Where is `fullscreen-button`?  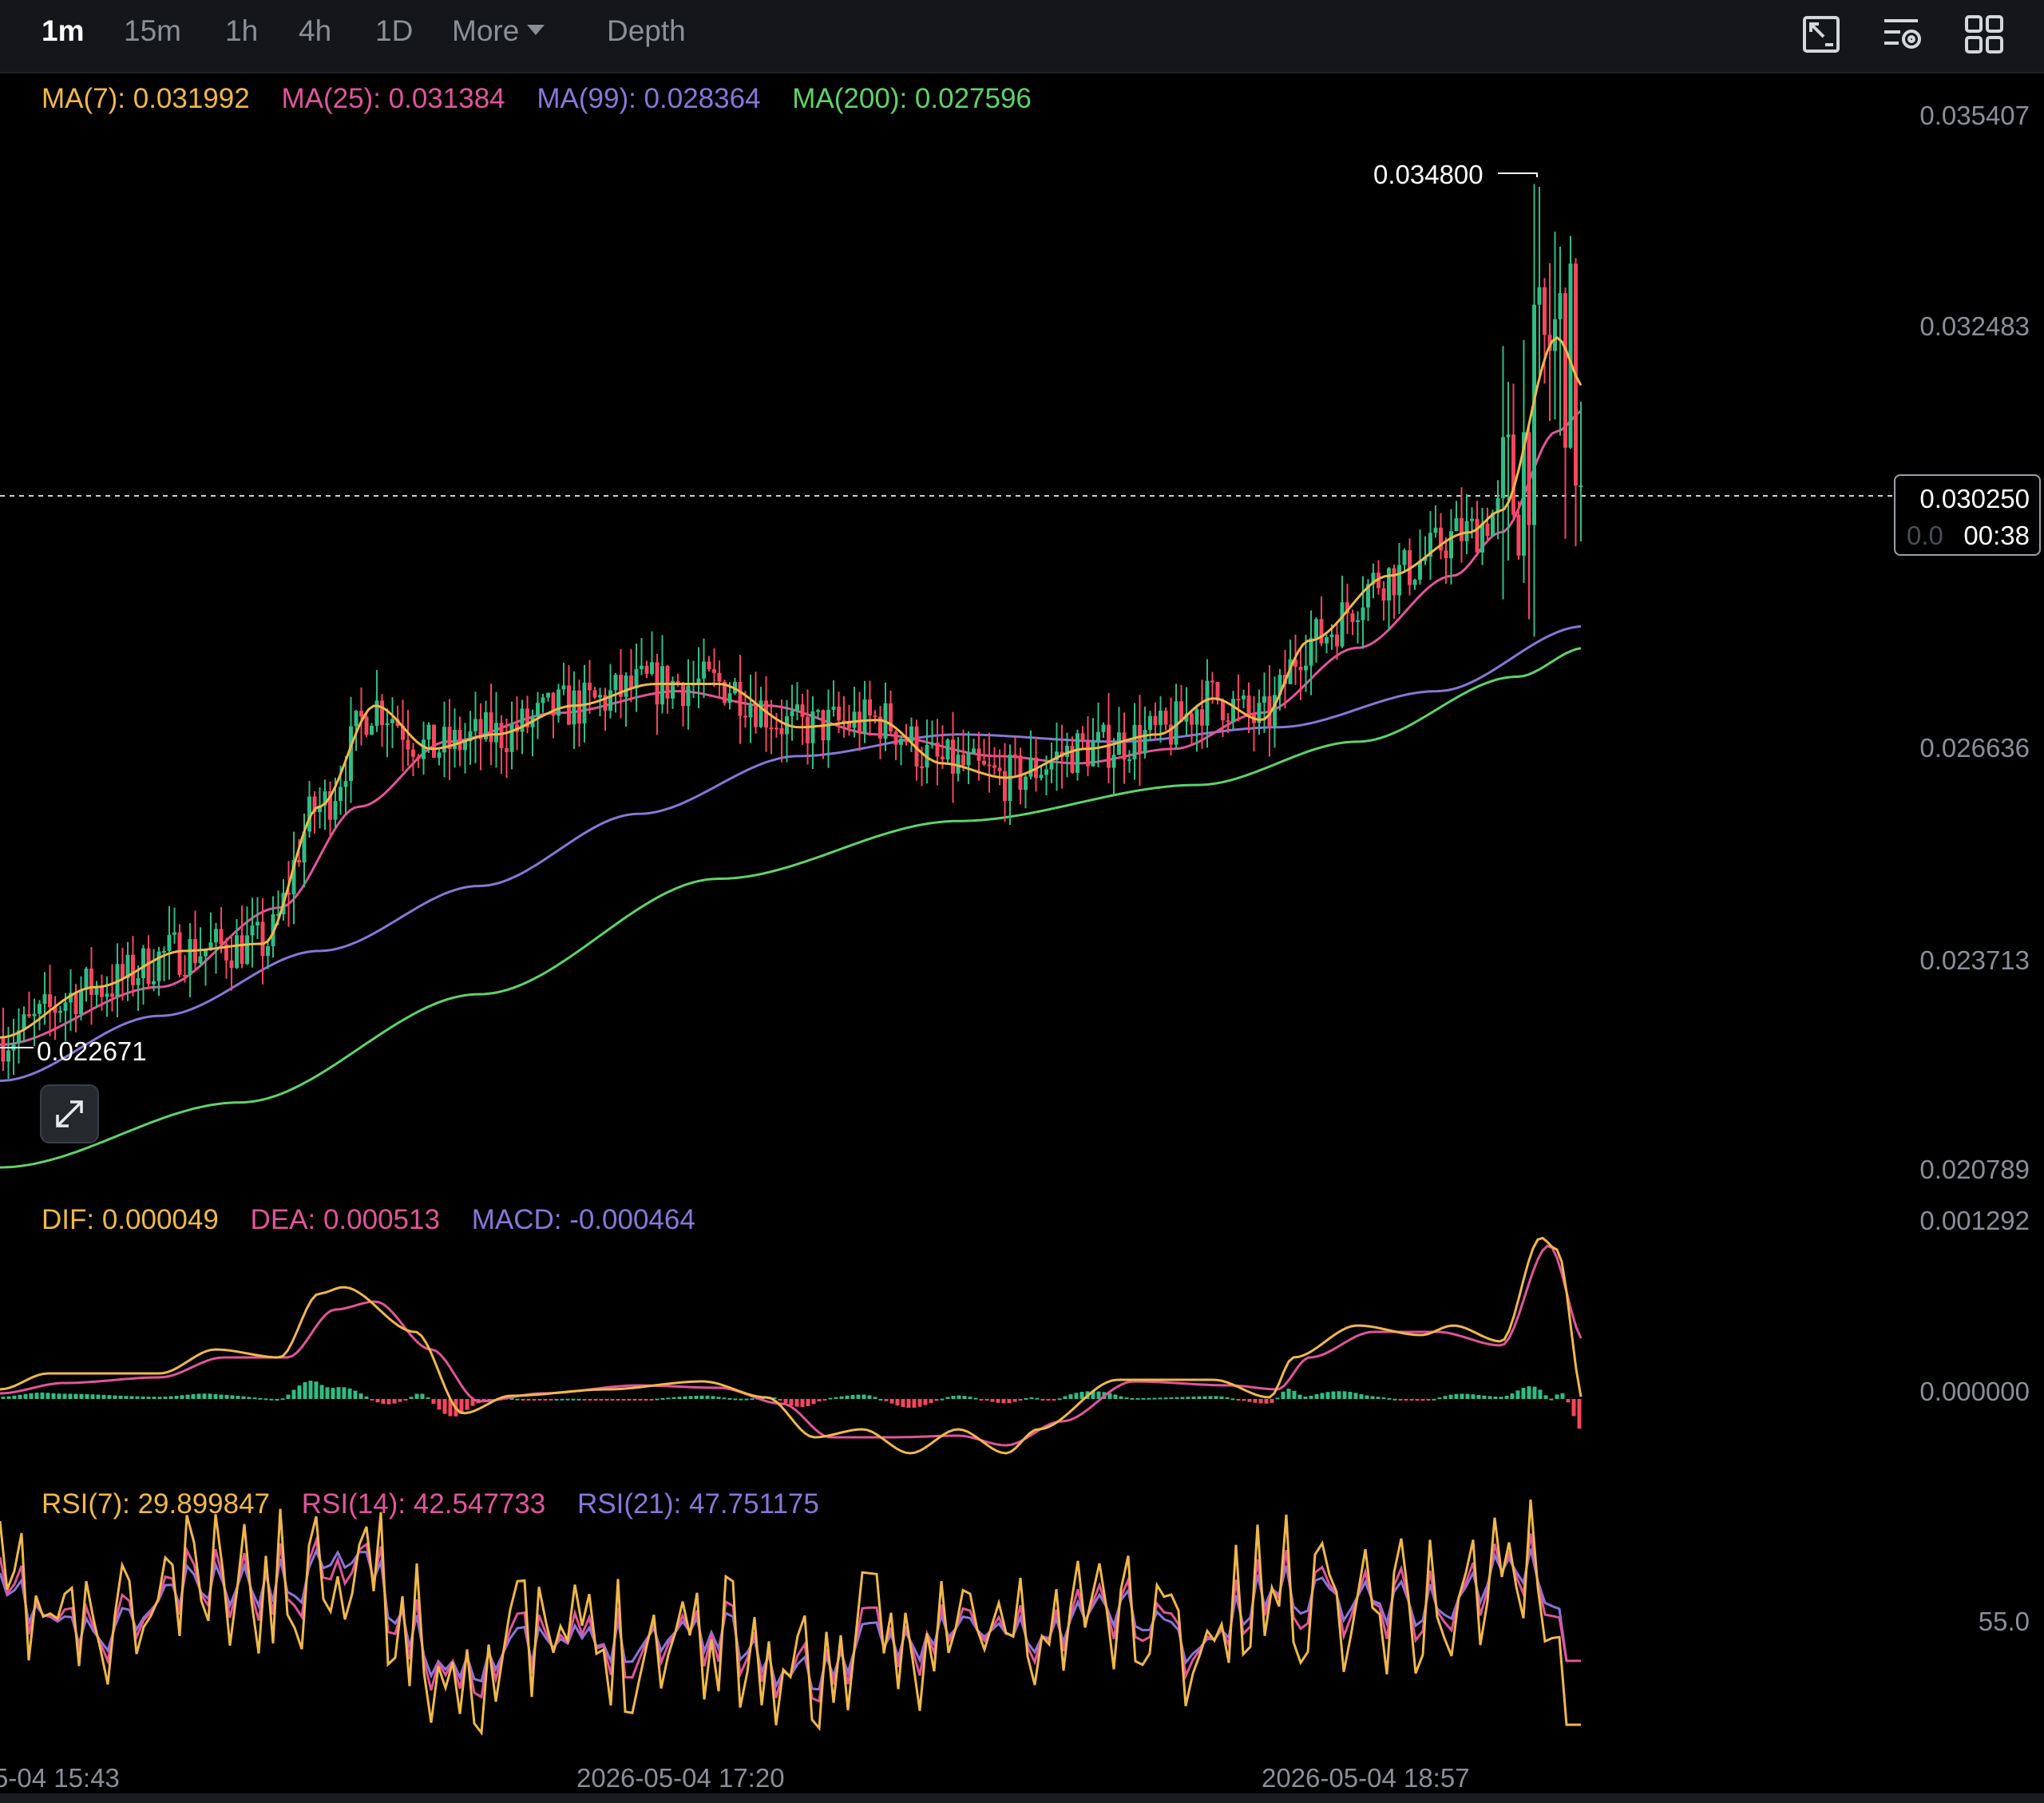 fullscreen-button is located at coordinates (69, 1113).